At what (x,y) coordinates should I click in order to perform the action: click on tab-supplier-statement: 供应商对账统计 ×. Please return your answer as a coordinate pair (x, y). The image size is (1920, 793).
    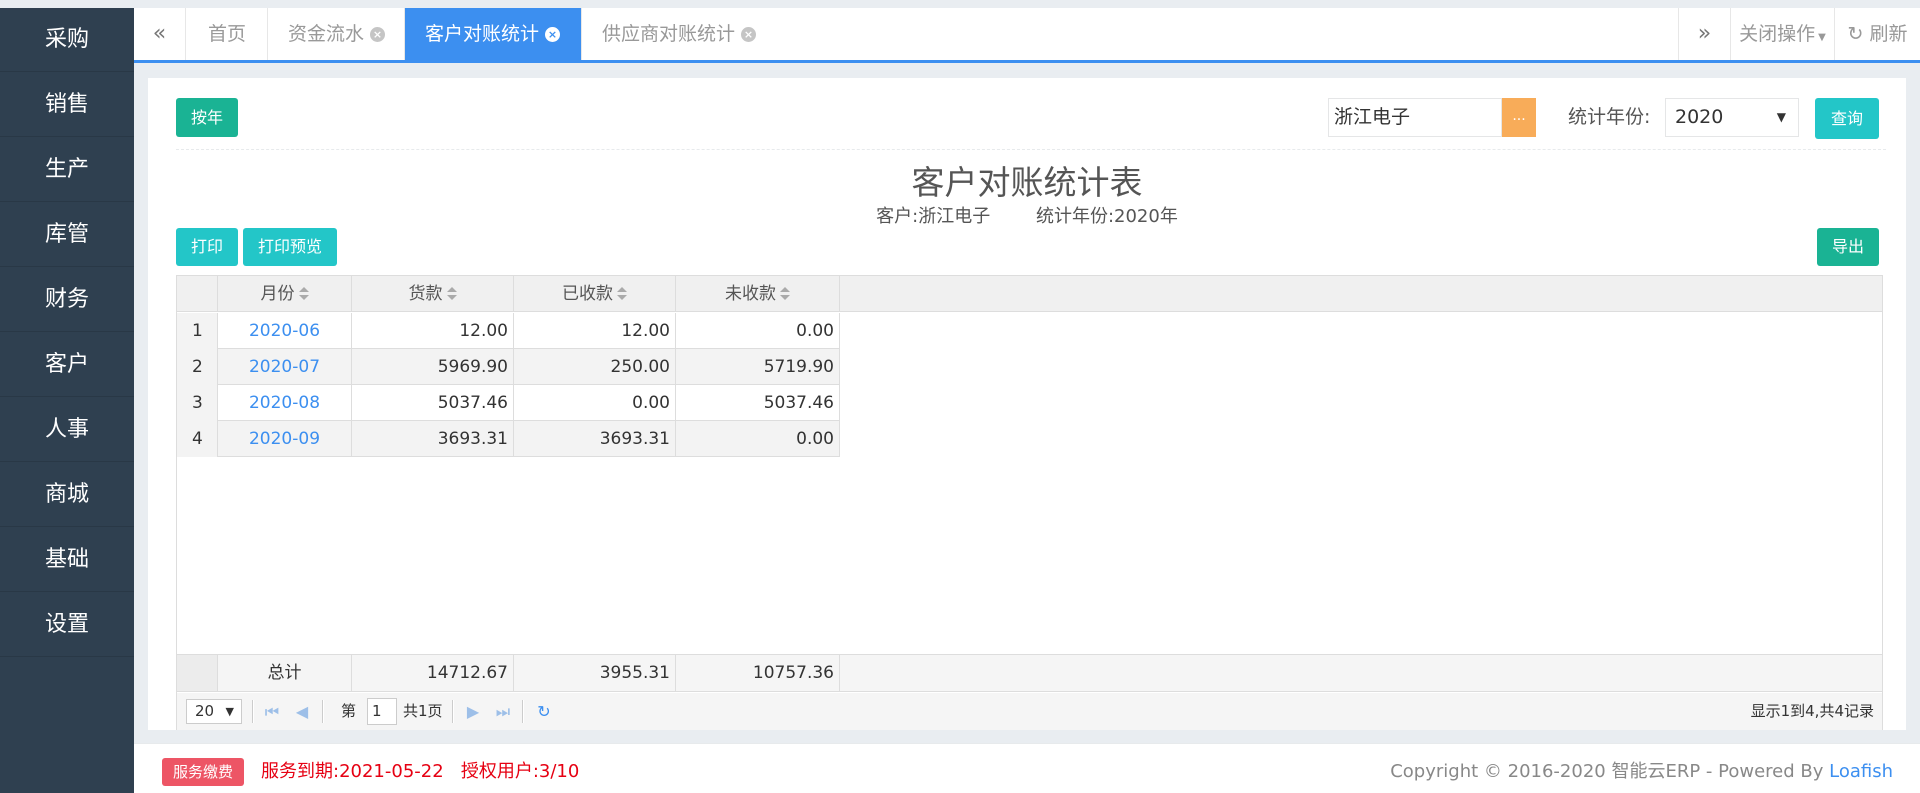
    Looking at the image, I should click on (671, 34).